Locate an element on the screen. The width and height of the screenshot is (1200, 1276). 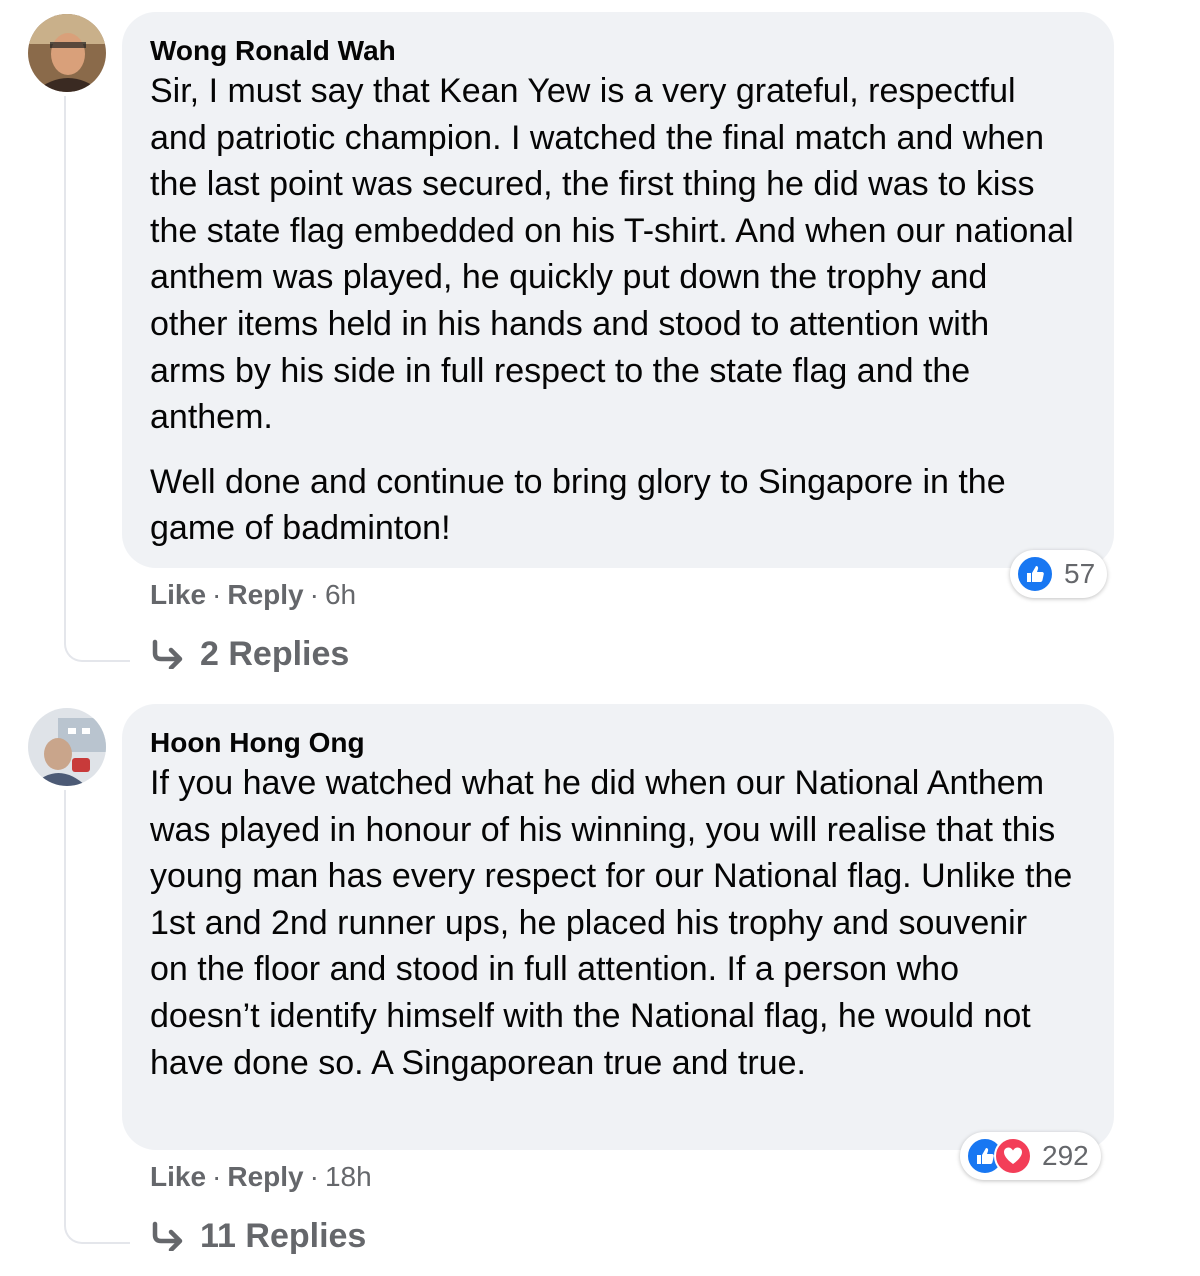
comment-author: Hoon Hong Ong is located at coordinates (612, 743).